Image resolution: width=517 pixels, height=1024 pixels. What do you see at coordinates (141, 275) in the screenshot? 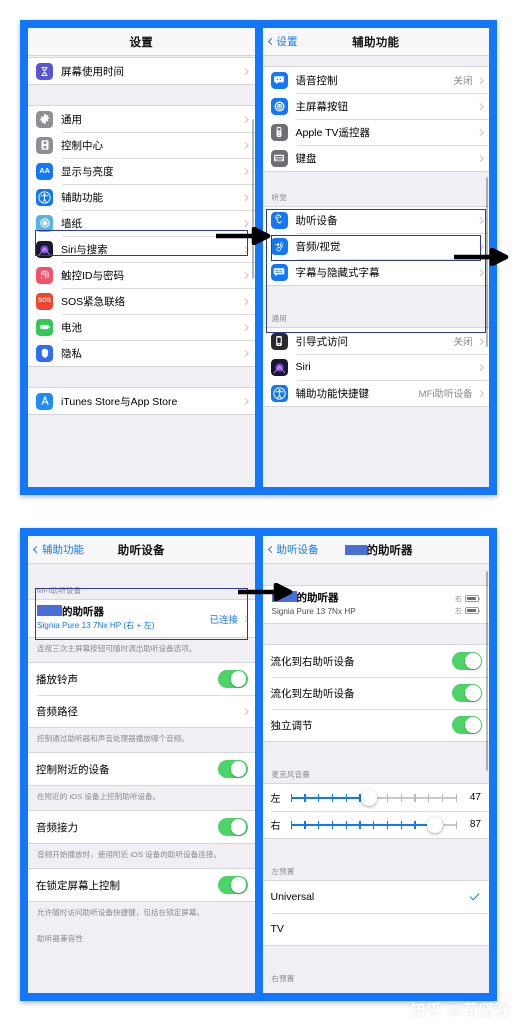
I see `sidebar-item-touchid-passcode: 触控ID与密码` at bounding box center [141, 275].